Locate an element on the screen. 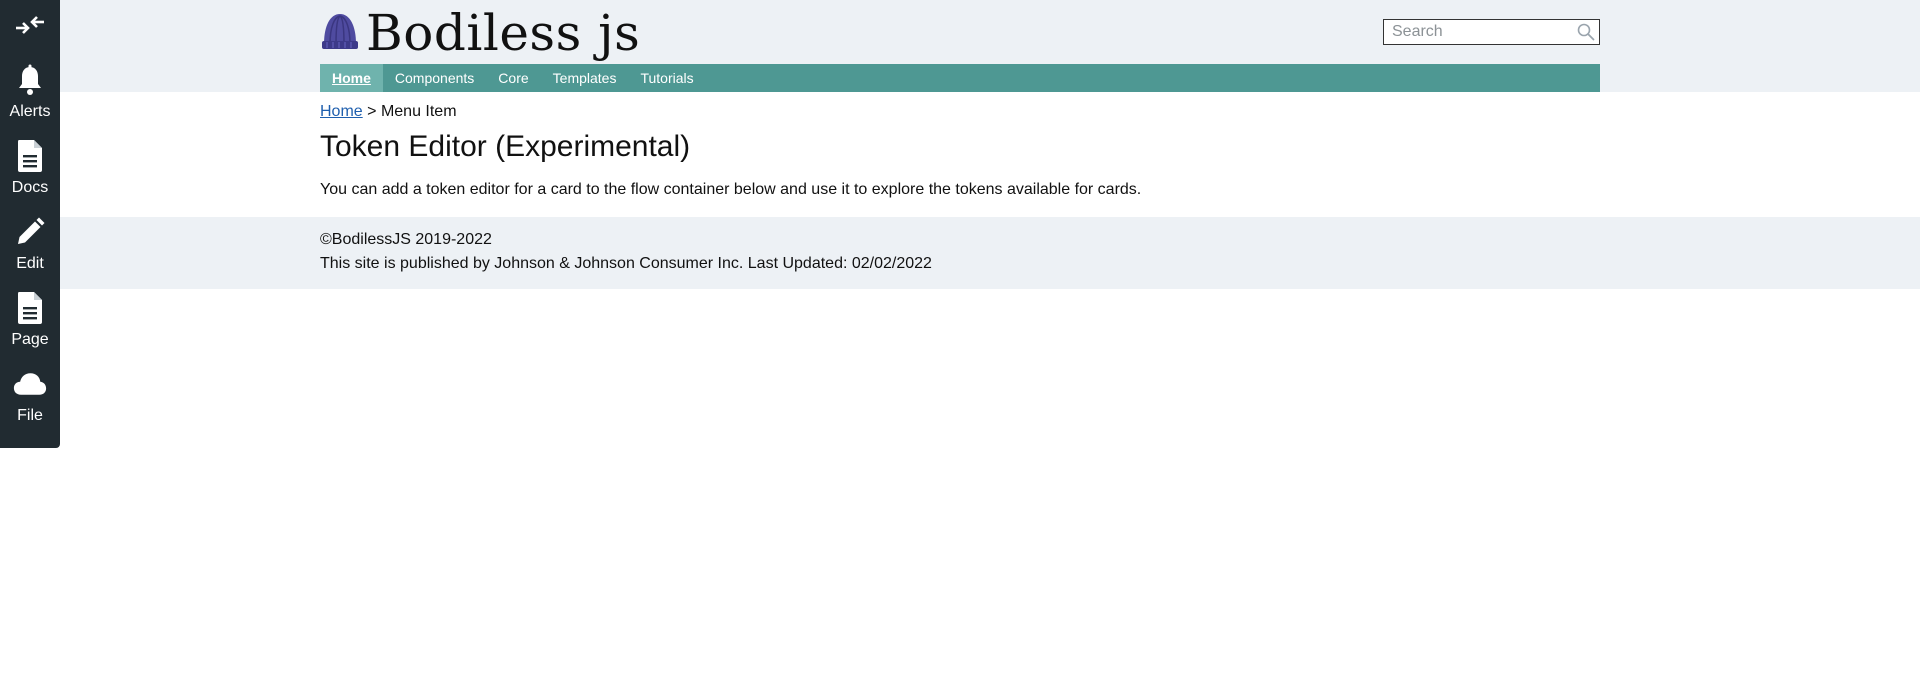  sidebar-item-file: File is located at coordinates (30, 392).